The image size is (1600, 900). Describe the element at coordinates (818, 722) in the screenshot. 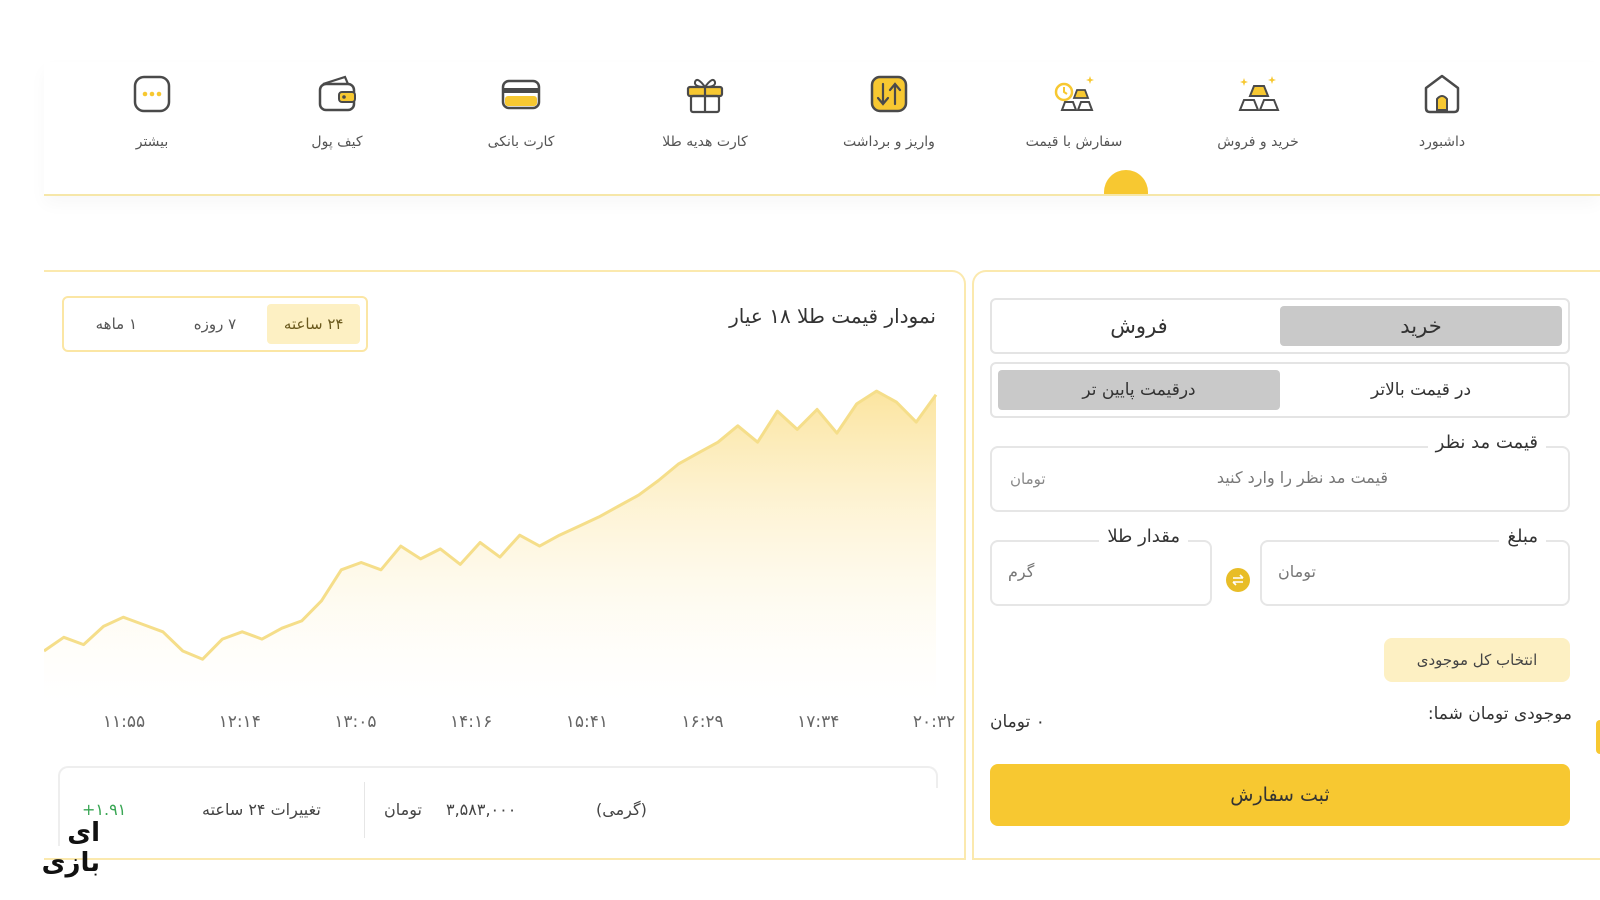

I see `x-tick-label: ۱۷:۳۴` at that location.